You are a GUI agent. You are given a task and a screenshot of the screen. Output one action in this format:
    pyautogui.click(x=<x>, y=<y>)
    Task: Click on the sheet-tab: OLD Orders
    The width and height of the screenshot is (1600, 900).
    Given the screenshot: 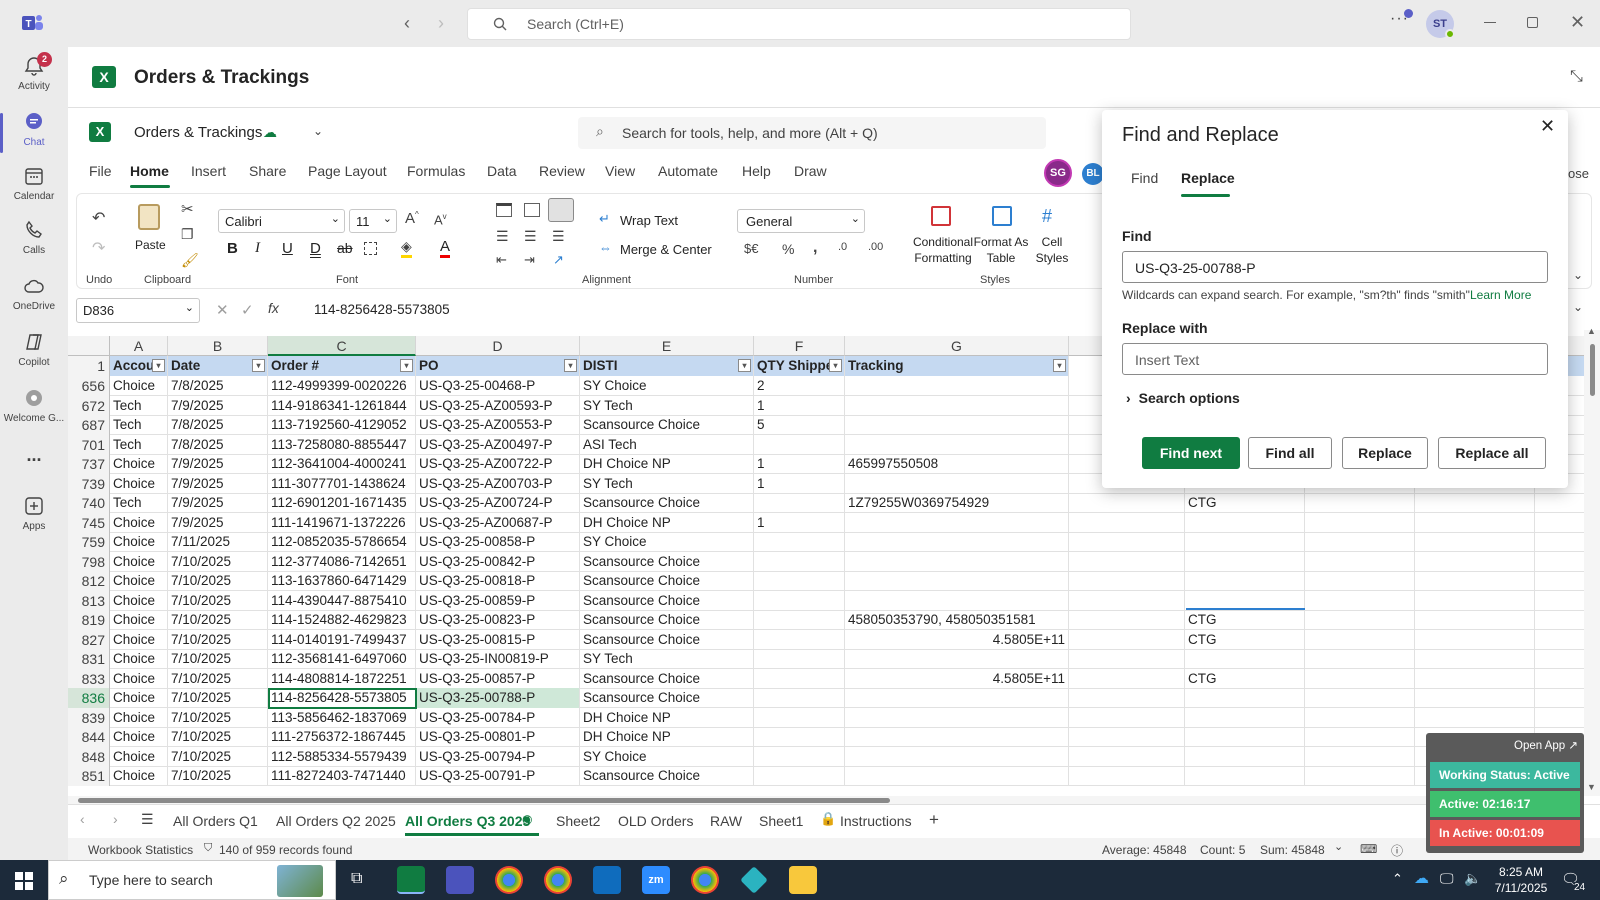 What is the action you would take?
    pyautogui.click(x=655, y=821)
    